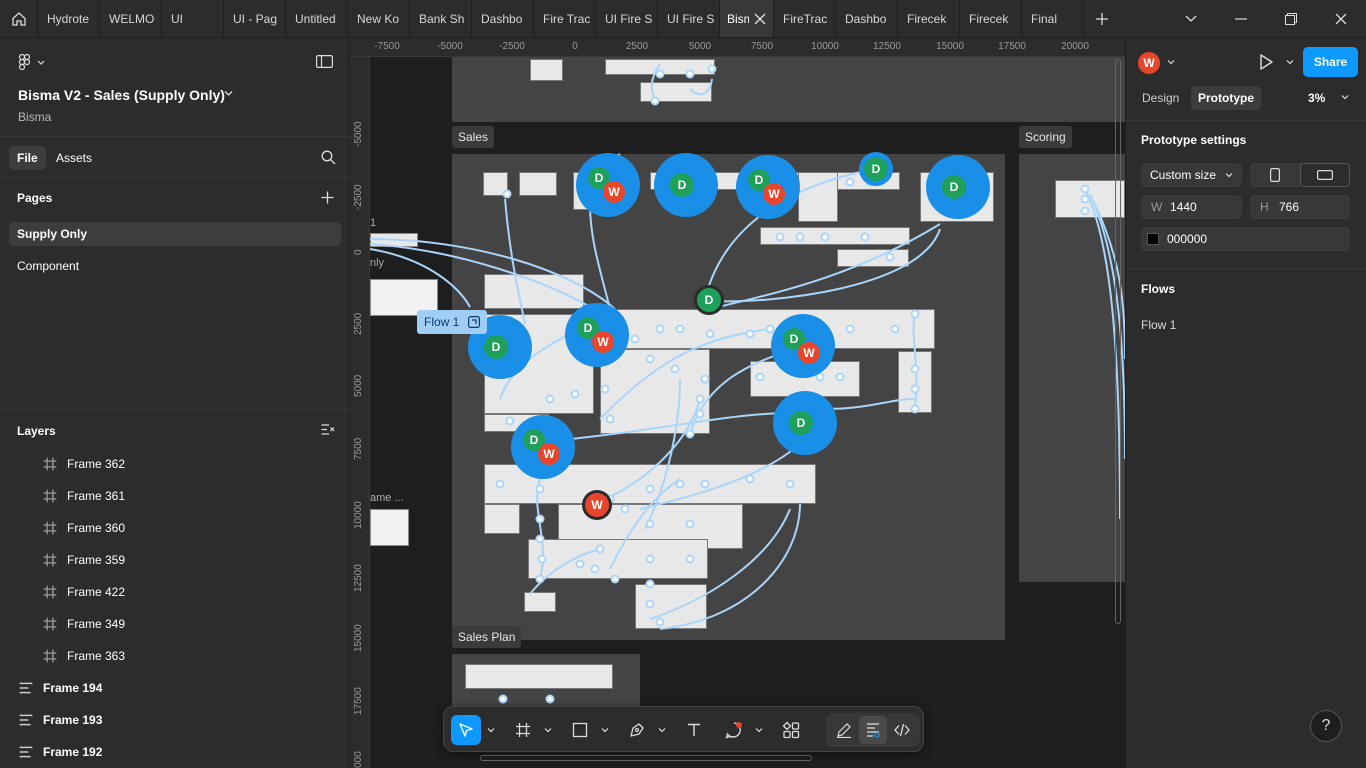 The width and height of the screenshot is (1366, 768). Describe the element at coordinates (327, 199) in the screenshot. I see `add-page-button` at that location.